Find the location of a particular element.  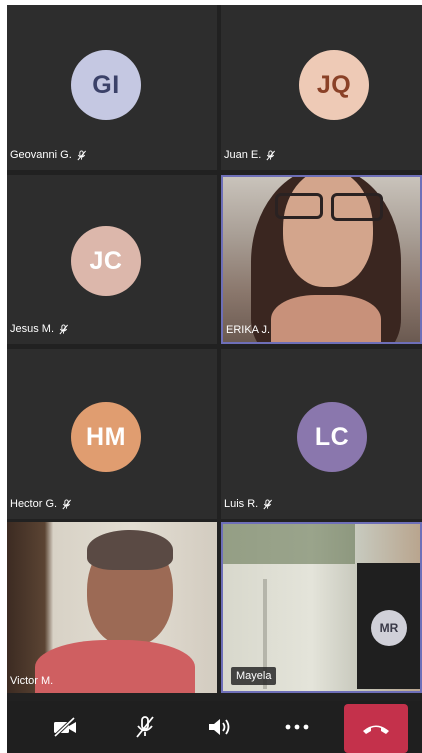

camera-off-icon is located at coordinates (65, 727).